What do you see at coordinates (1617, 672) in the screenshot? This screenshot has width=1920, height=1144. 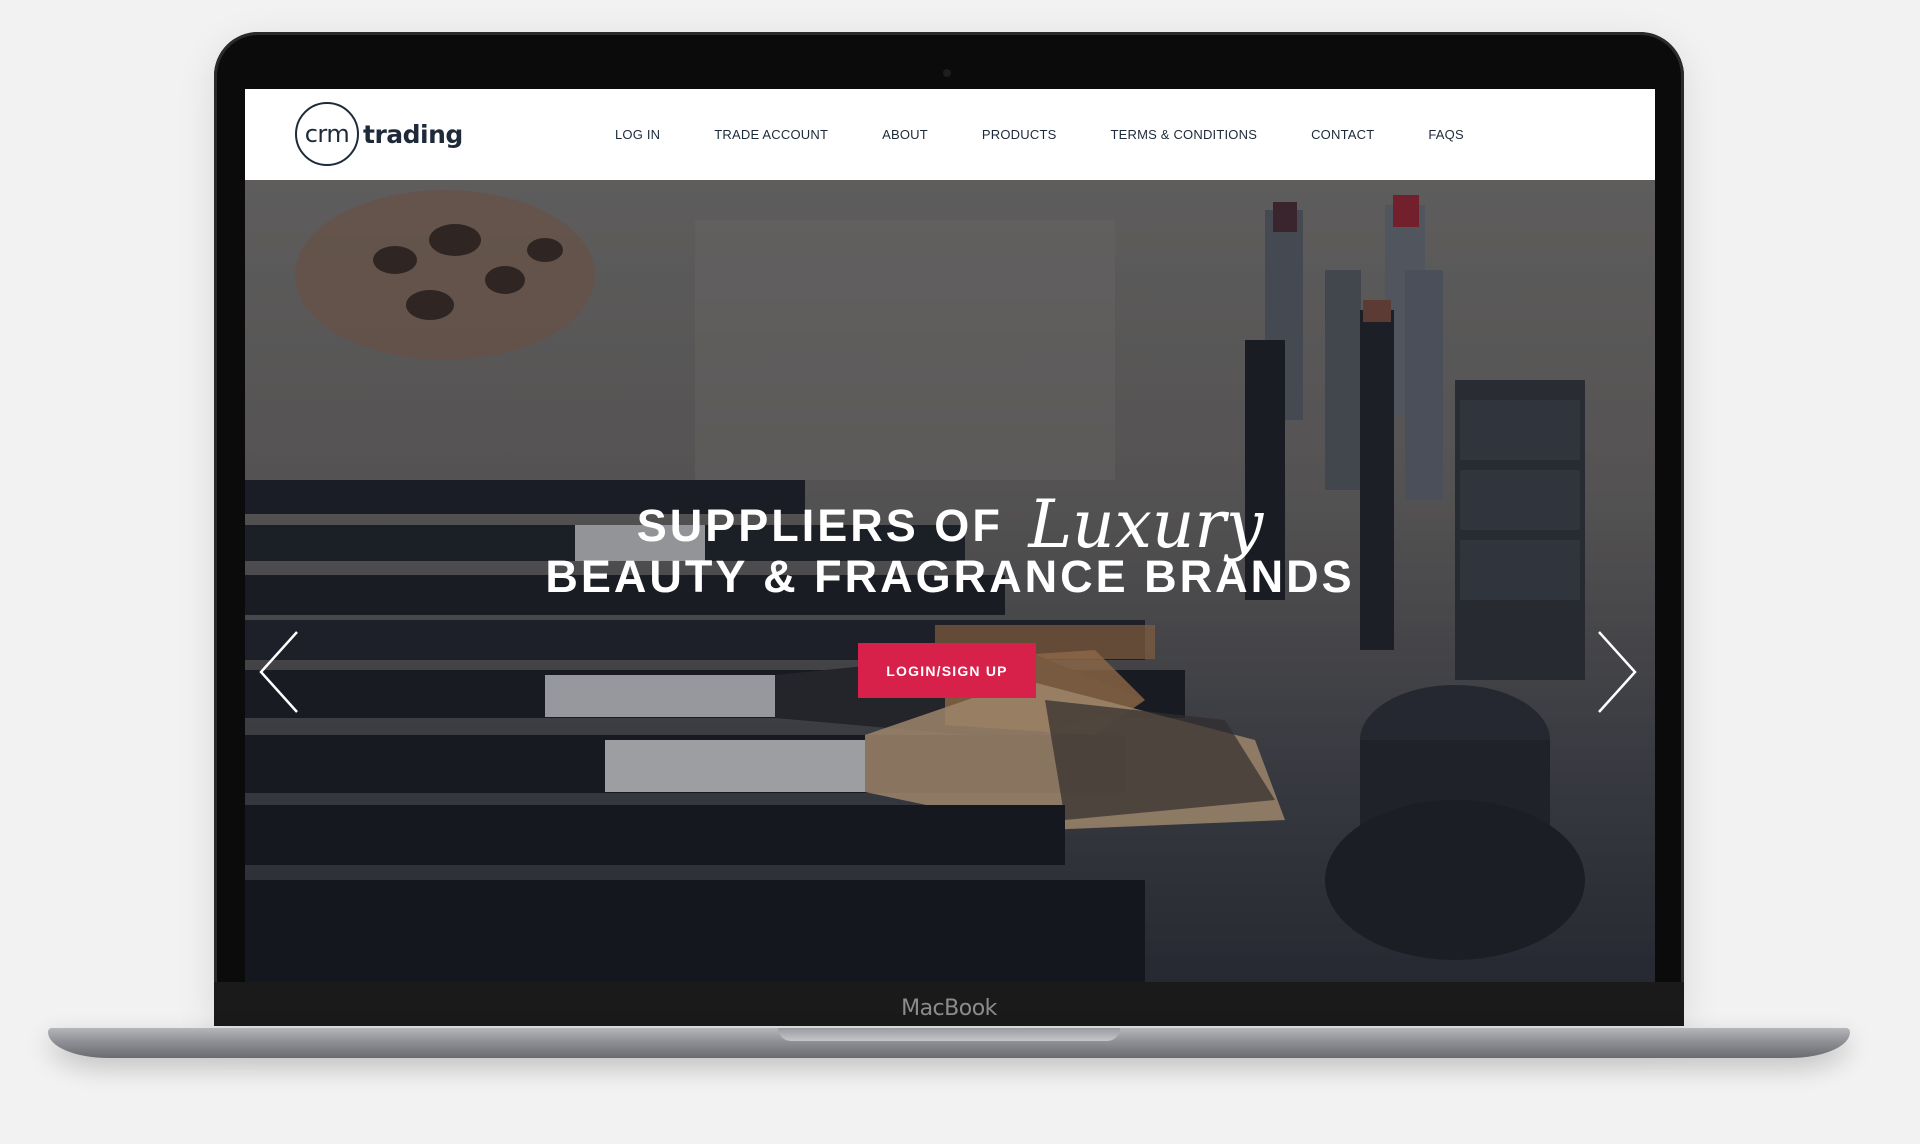 I see `chevron-right-icon` at bounding box center [1617, 672].